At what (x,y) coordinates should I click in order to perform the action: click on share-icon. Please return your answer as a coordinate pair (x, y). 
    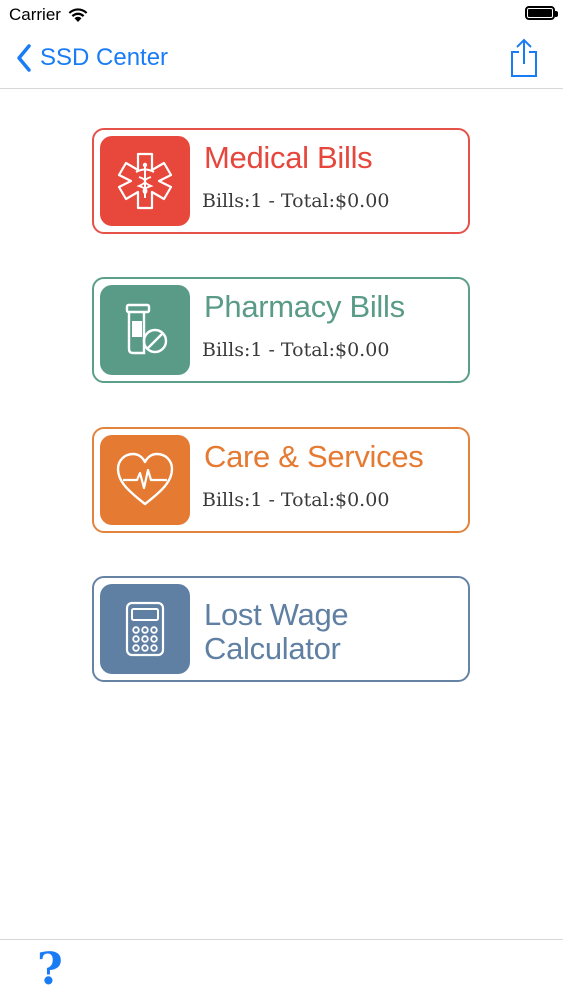
    Looking at the image, I should click on (524, 58).